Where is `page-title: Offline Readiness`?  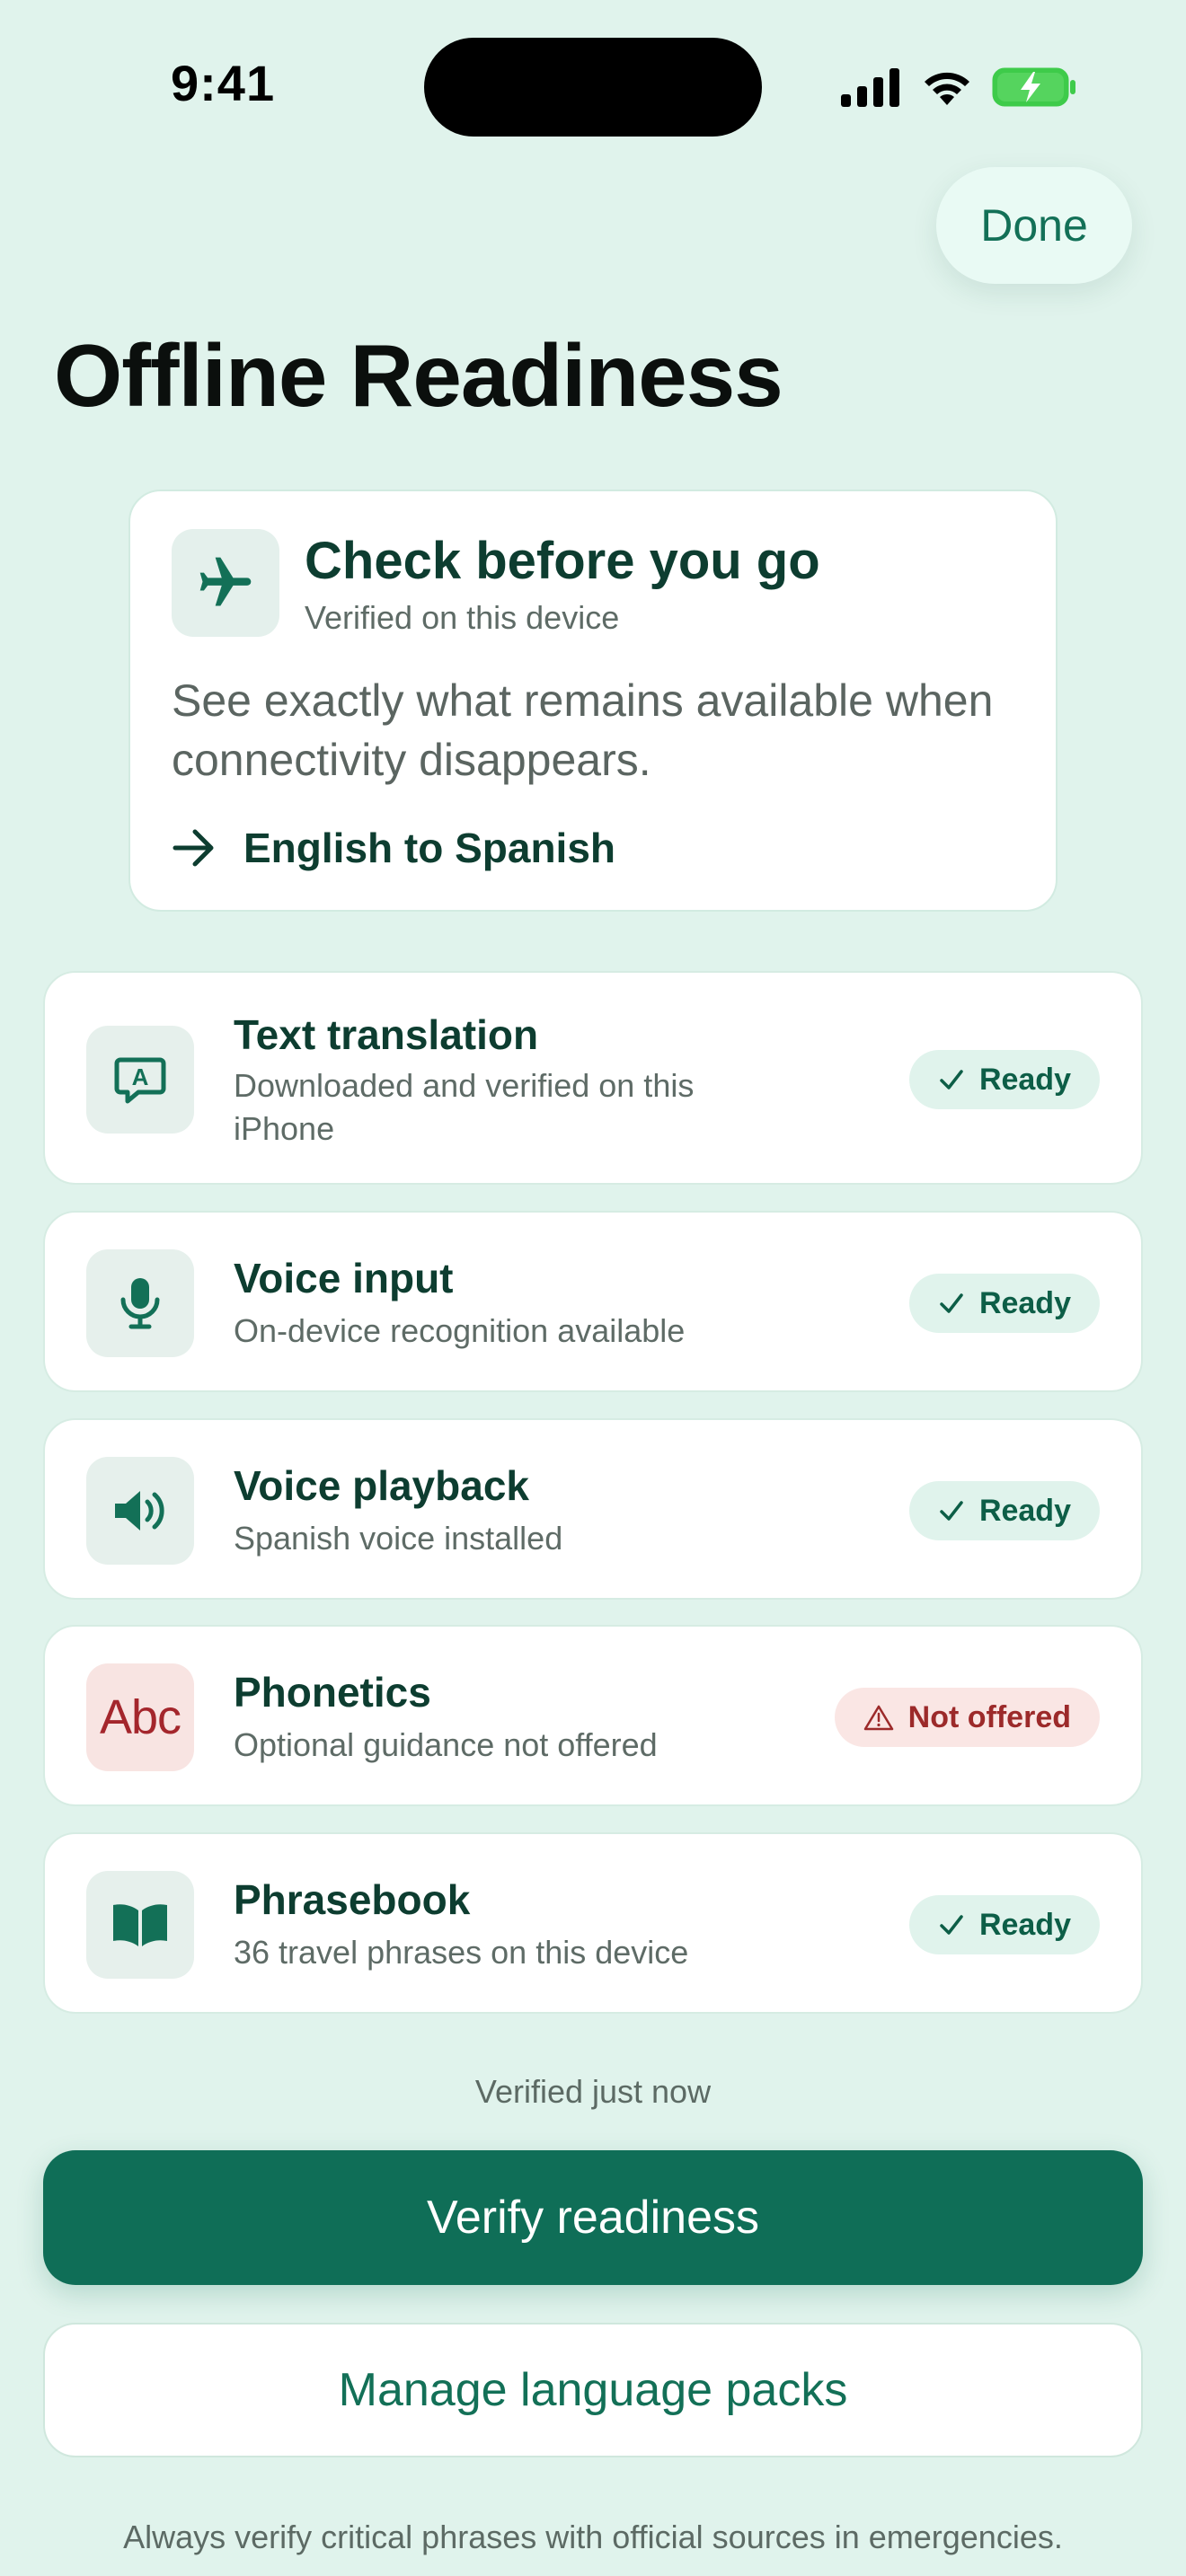
page-title: Offline Readiness is located at coordinates (418, 375).